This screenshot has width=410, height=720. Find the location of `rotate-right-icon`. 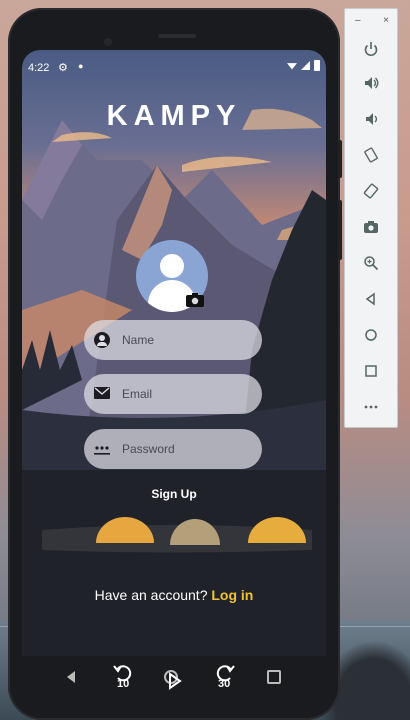

rotate-right-icon is located at coordinates (371, 191).